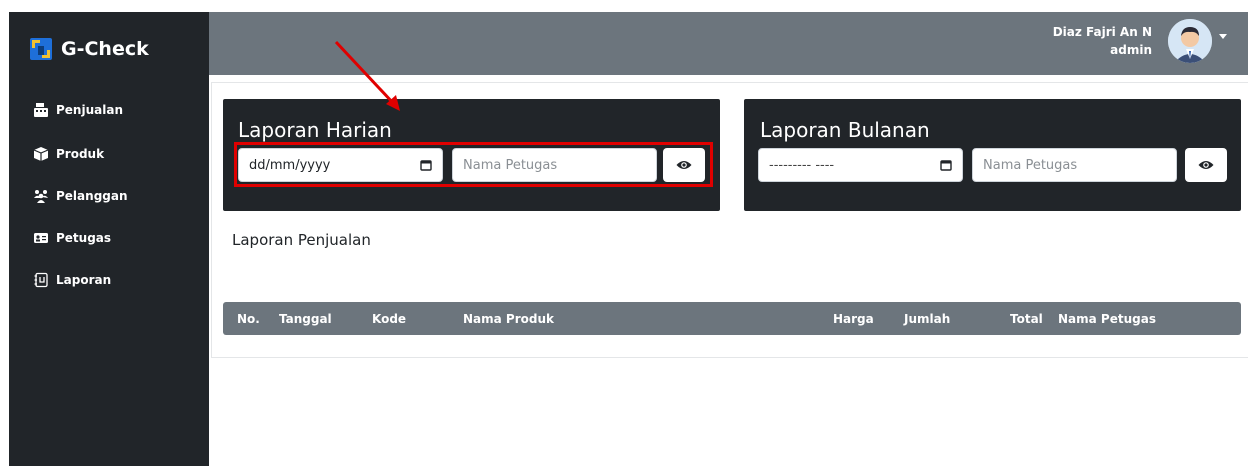 Image resolution: width=1248 pixels, height=466 pixels. What do you see at coordinates (315, 130) in the screenshot?
I see `daily-report-title: Laporan Harian` at bounding box center [315, 130].